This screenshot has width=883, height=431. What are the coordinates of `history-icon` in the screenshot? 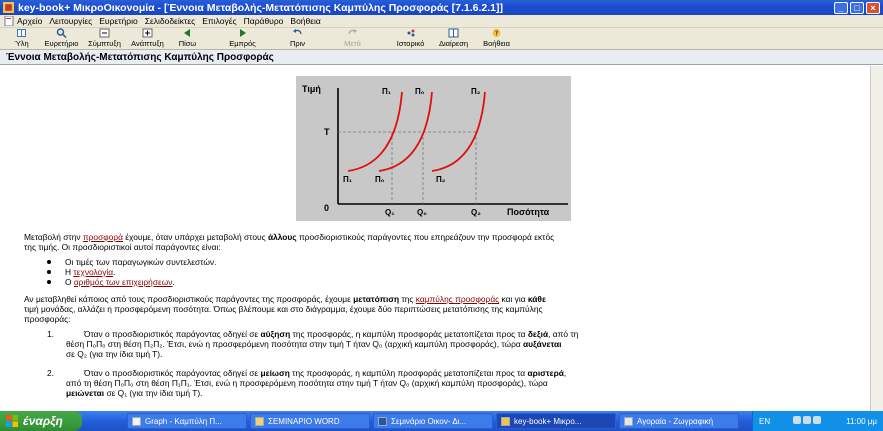 It's located at (411, 33).